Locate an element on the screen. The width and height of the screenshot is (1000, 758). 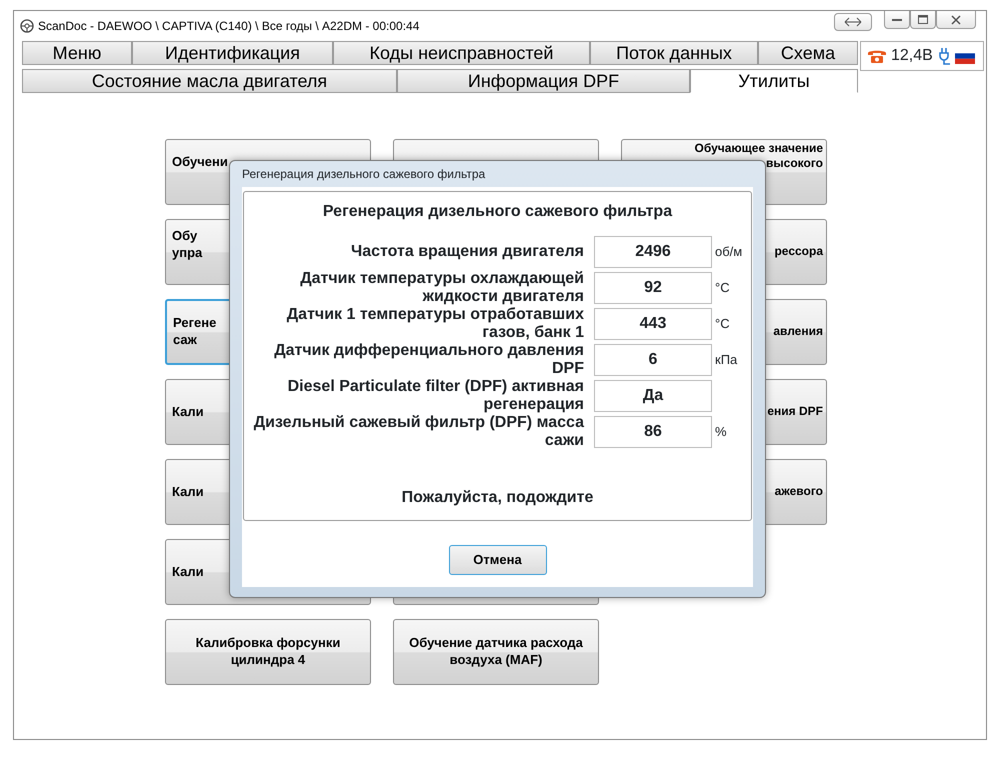
minimize-icon is located at coordinates (897, 20).